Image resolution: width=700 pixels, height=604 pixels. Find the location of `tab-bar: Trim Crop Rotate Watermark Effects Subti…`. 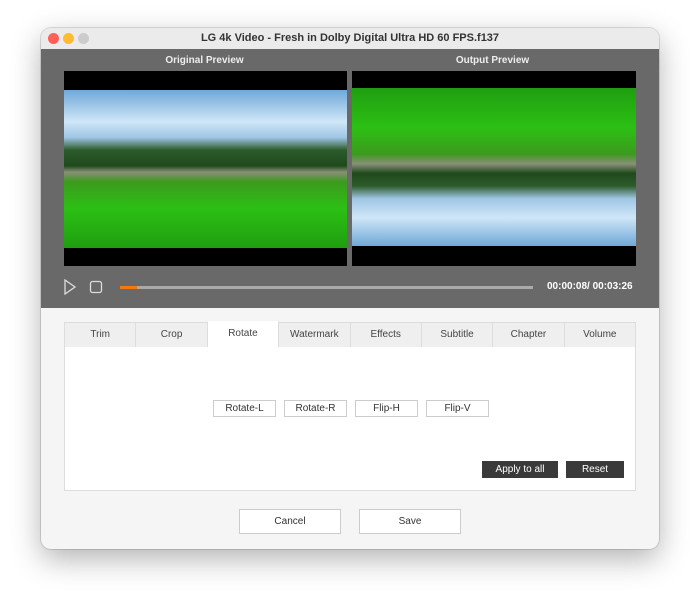

tab-bar: Trim Crop Rotate Watermark Effects Subti… is located at coordinates (350, 334).